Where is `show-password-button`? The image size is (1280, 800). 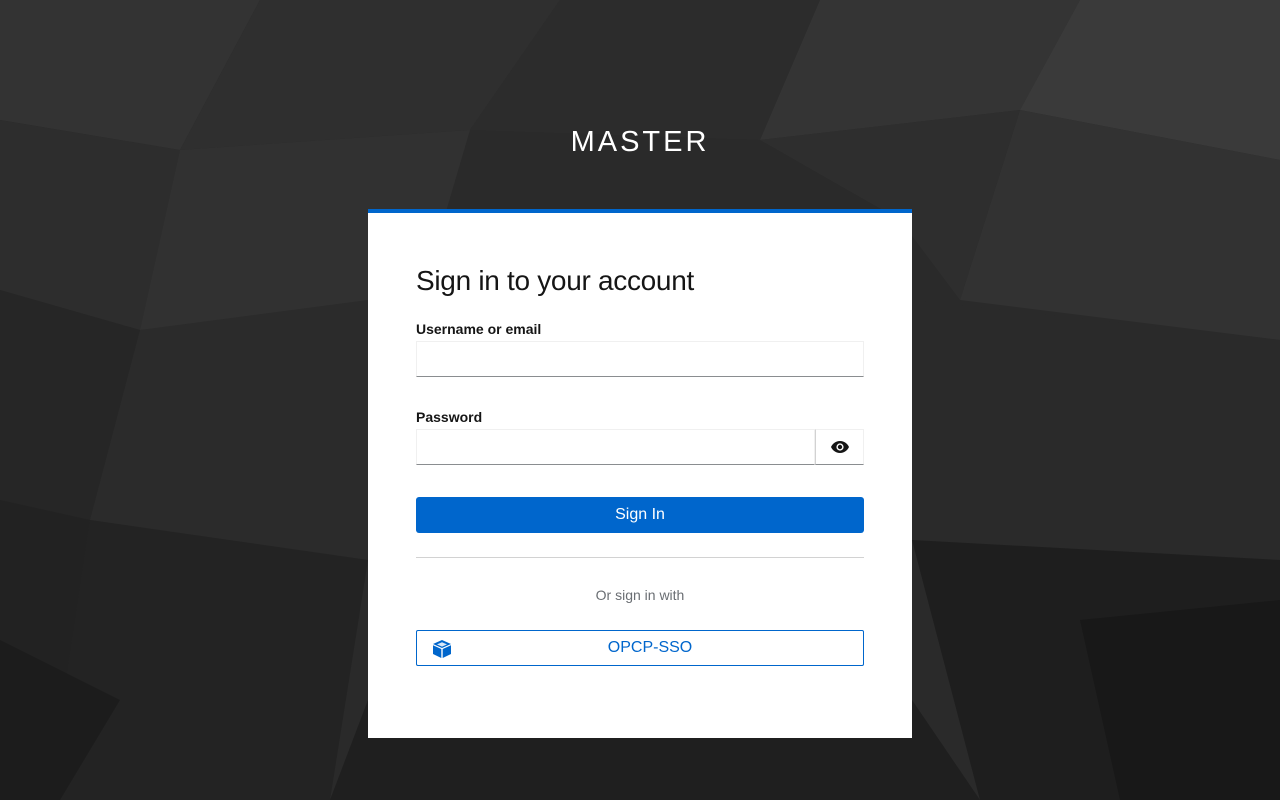
show-password-button is located at coordinates (839, 447).